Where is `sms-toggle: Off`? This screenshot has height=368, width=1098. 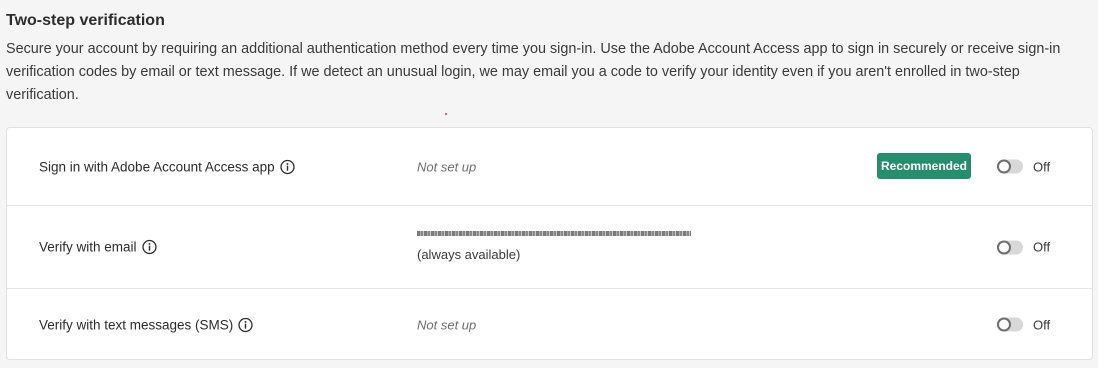 sms-toggle: Off is located at coordinates (1023, 324).